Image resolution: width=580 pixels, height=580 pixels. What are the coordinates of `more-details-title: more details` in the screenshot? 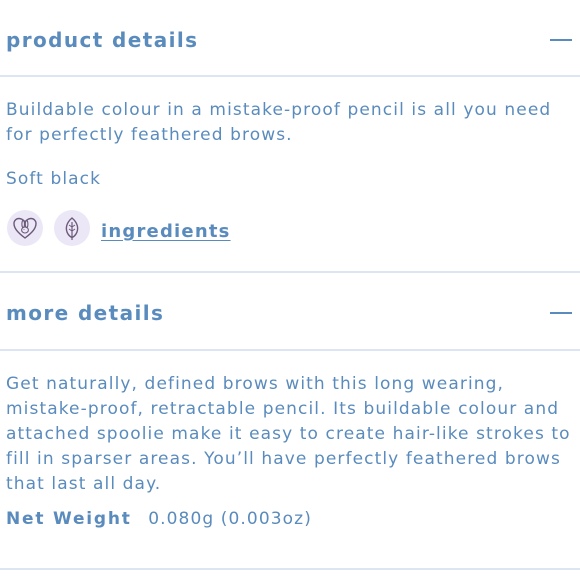 It's located at (85, 313).